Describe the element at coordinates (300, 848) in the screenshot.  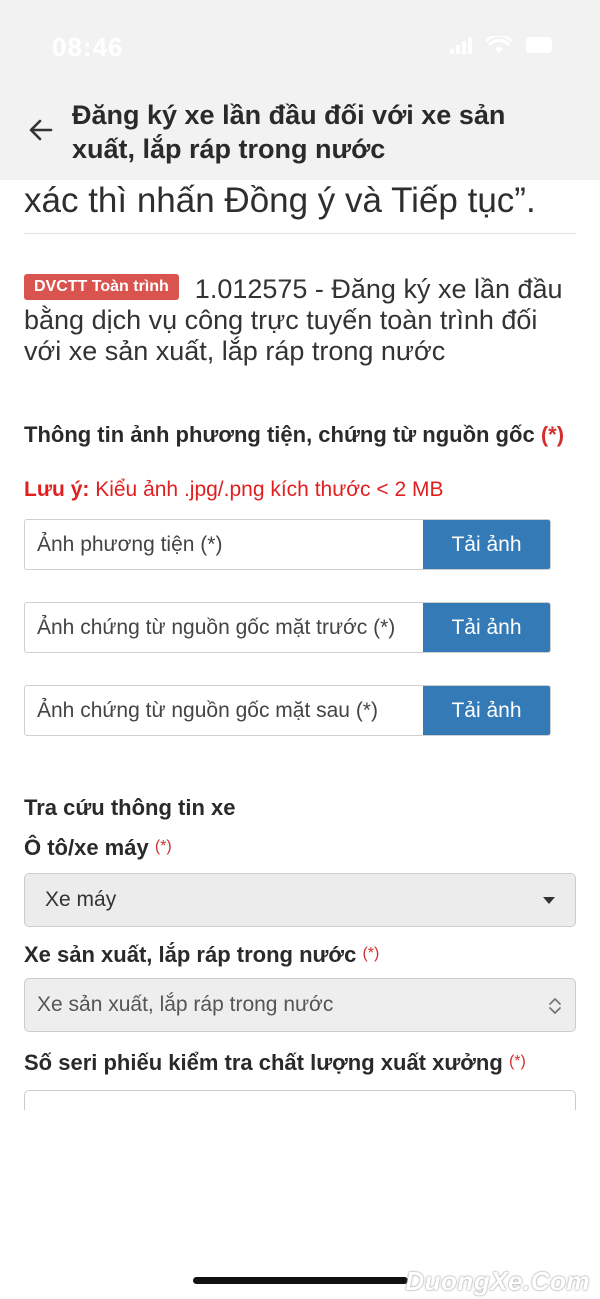
I see `vehicle-type-label: Ô tô/xe máy (*)` at that location.